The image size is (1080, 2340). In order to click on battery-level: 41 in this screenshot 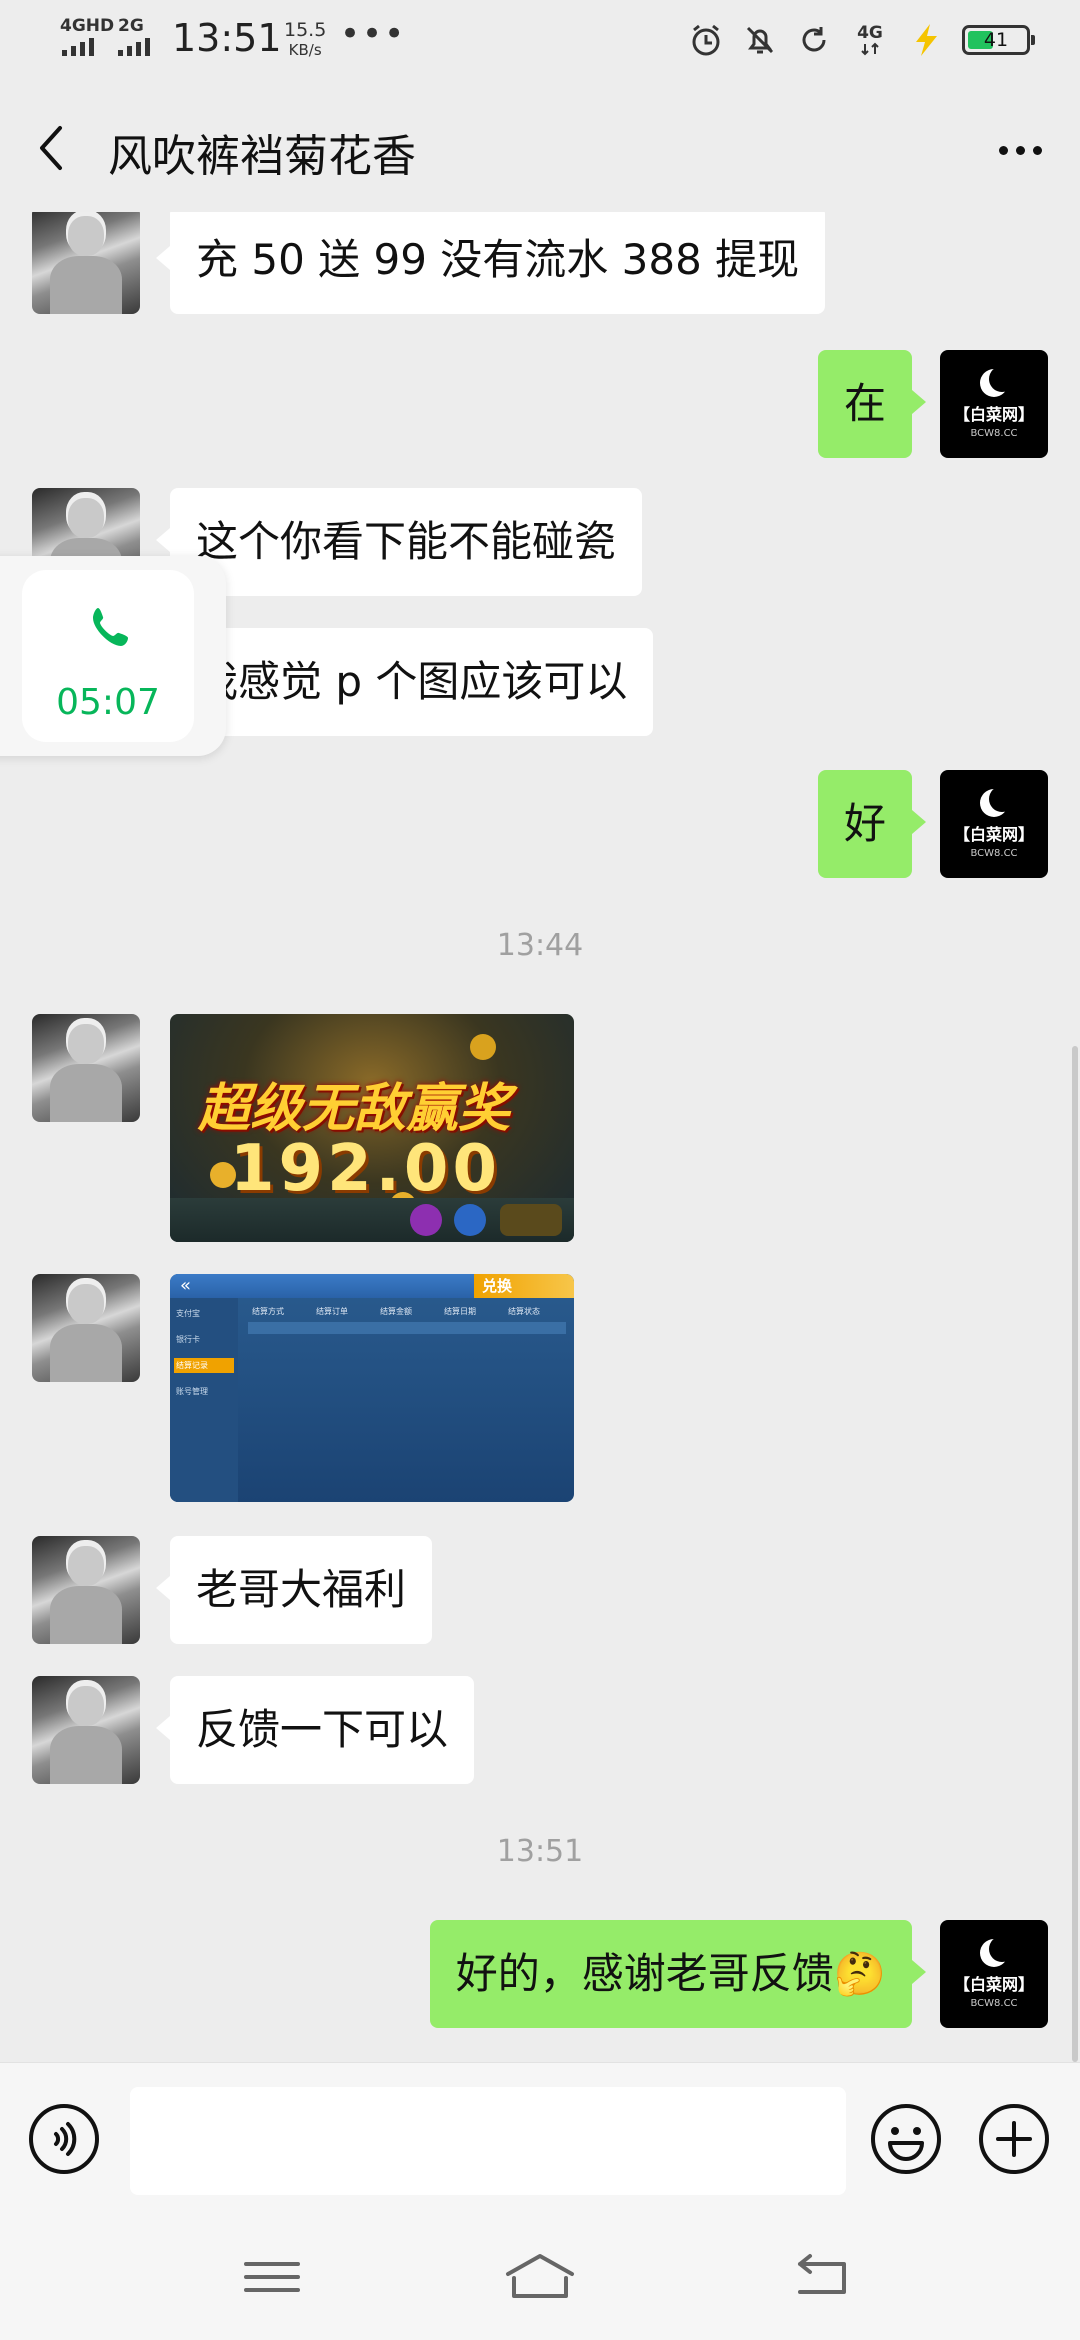, I will do `click(996, 40)`.